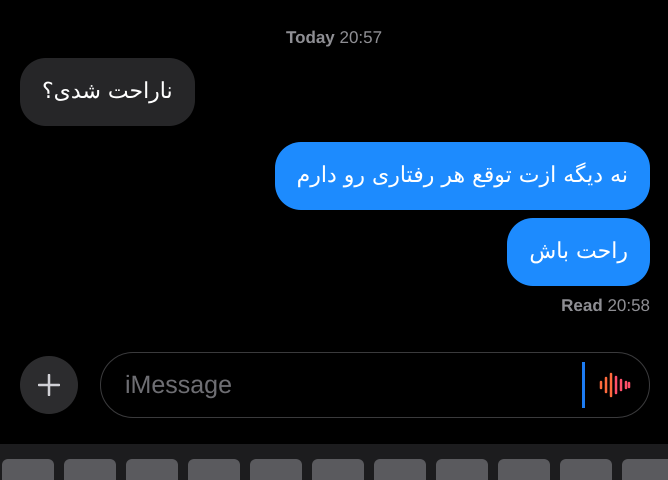 The width and height of the screenshot is (668, 480). What do you see at coordinates (462, 176) in the screenshot?
I see `outgoing-message: نه دیگه ازت توقع هر رفتاری رو دارم` at bounding box center [462, 176].